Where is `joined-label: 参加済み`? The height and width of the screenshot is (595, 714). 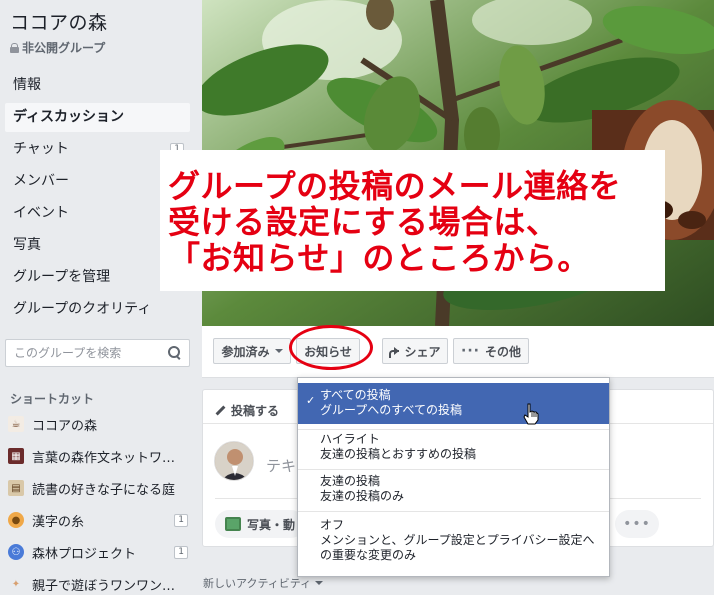 joined-label: 参加済み is located at coordinates (245, 351).